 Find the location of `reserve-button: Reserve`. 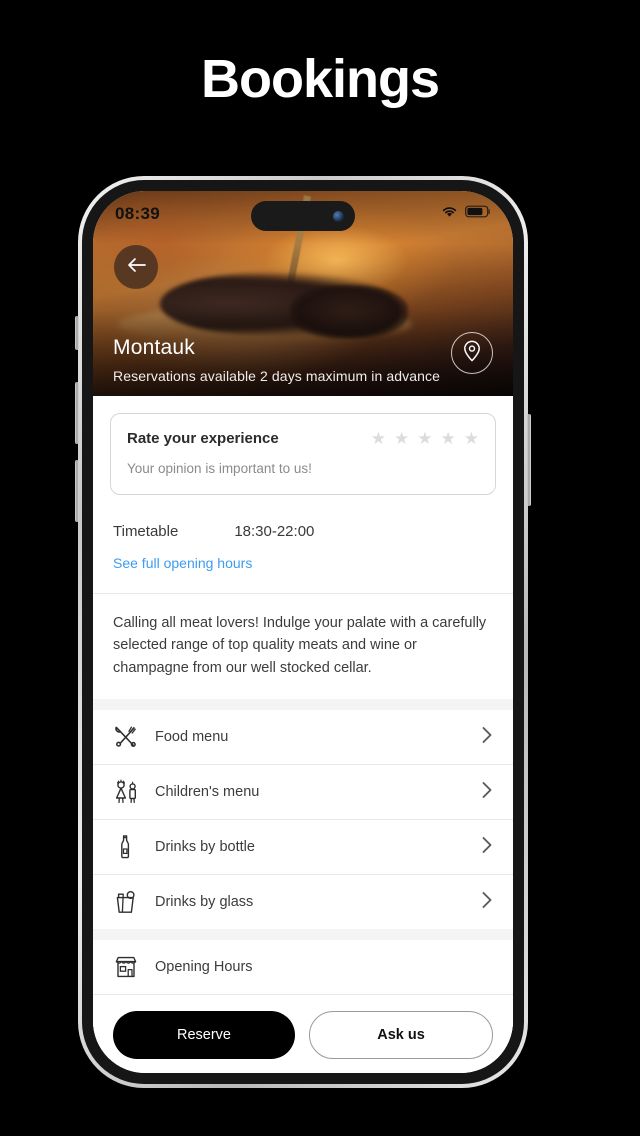

reserve-button: Reserve is located at coordinates (204, 1035).